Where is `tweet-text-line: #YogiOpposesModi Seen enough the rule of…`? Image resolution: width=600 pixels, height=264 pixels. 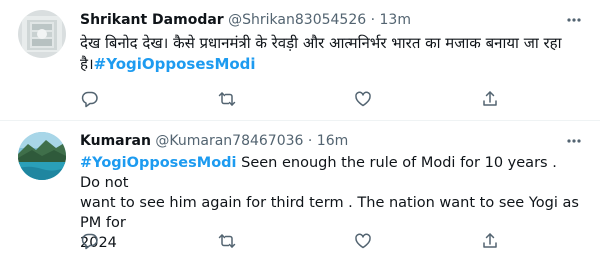 tweet-text-line: #YogiOpposesModi Seen enough the rule of… is located at coordinates (330, 173).